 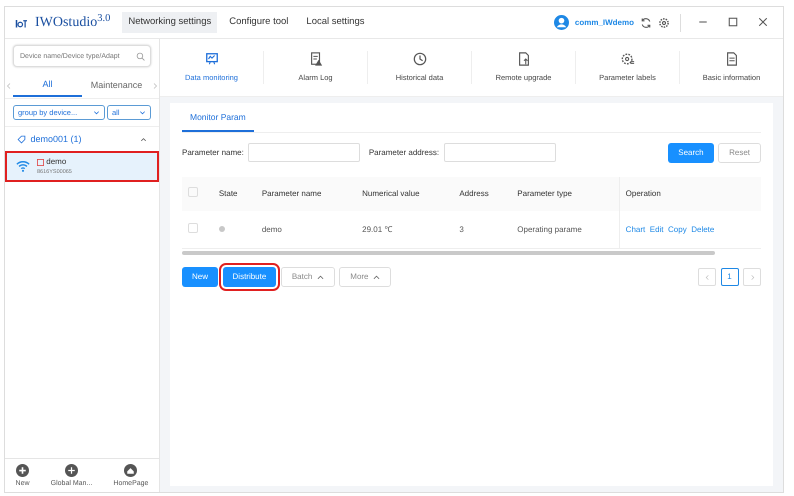 I want to click on search-button: Search, so click(x=691, y=152).